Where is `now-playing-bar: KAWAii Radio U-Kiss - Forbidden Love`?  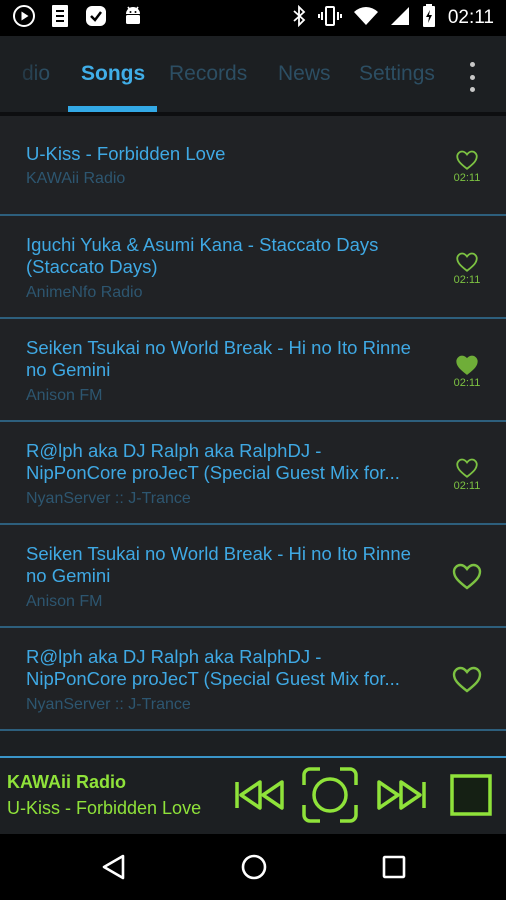
now-playing-bar: KAWAii Radio U-Kiss - Forbidden Love is located at coordinates (253, 795).